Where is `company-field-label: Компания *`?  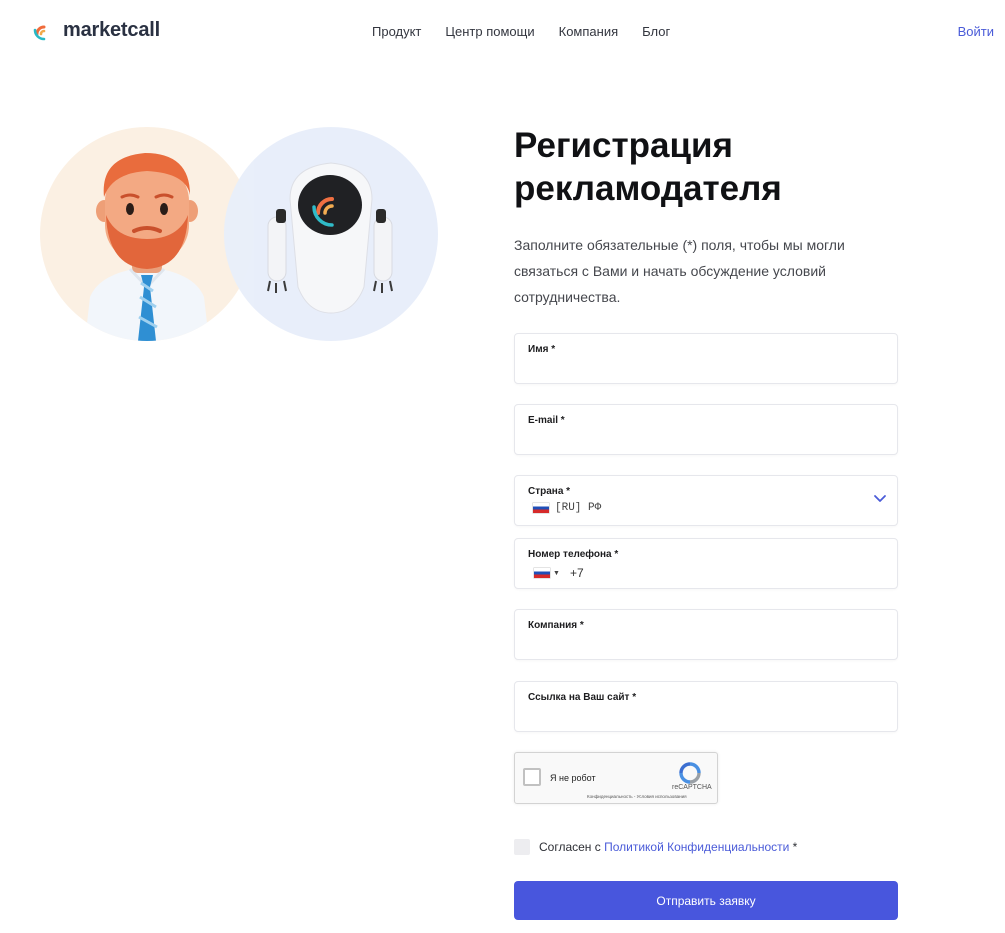
company-field-label: Компания * is located at coordinates (556, 625).